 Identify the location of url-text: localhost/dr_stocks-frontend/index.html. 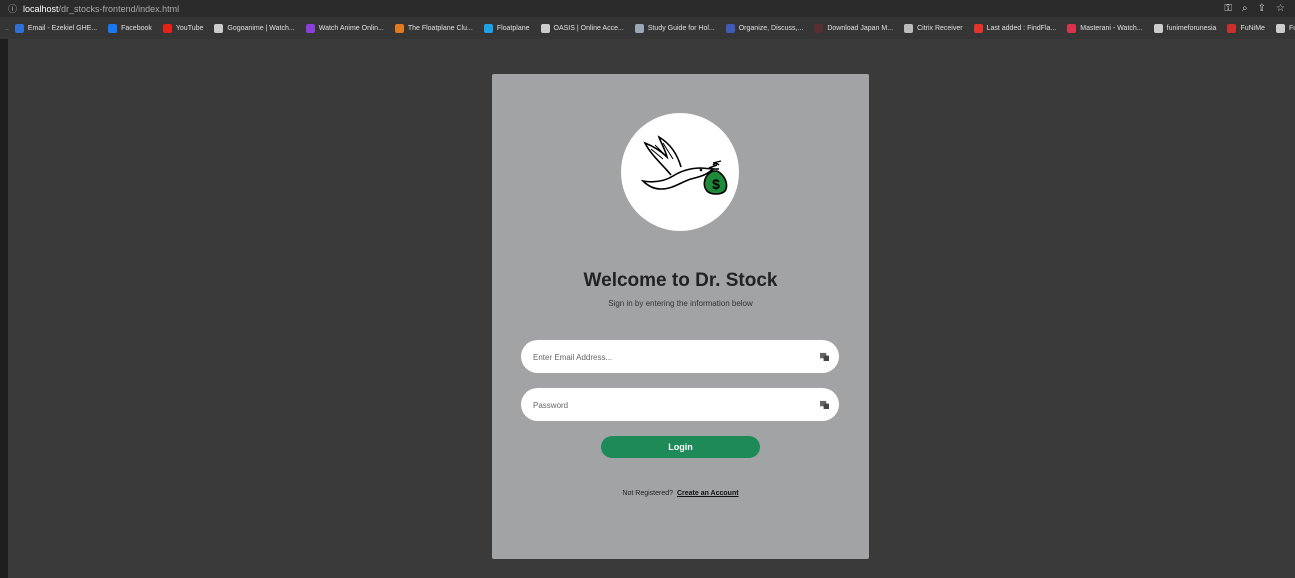
(101, 9).